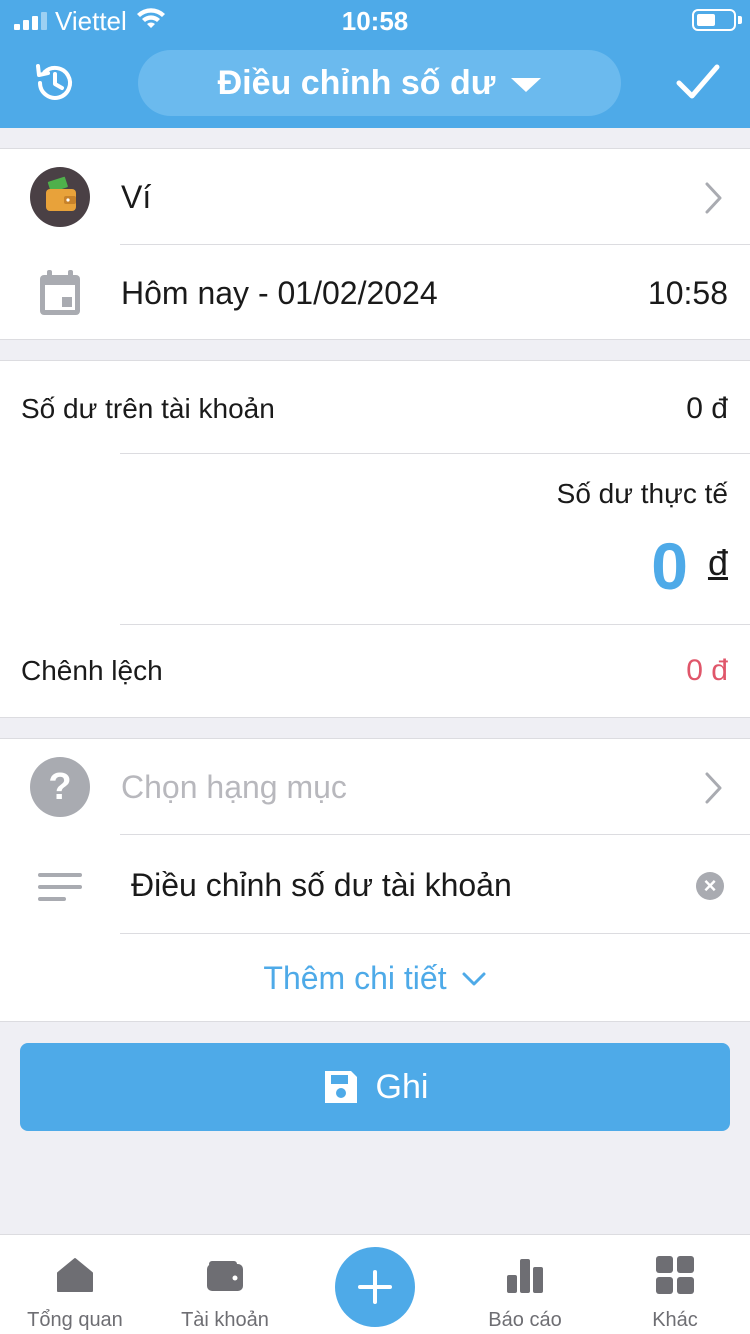  I want to click on tab-reports: Báo cáo, so click(525, 1284).